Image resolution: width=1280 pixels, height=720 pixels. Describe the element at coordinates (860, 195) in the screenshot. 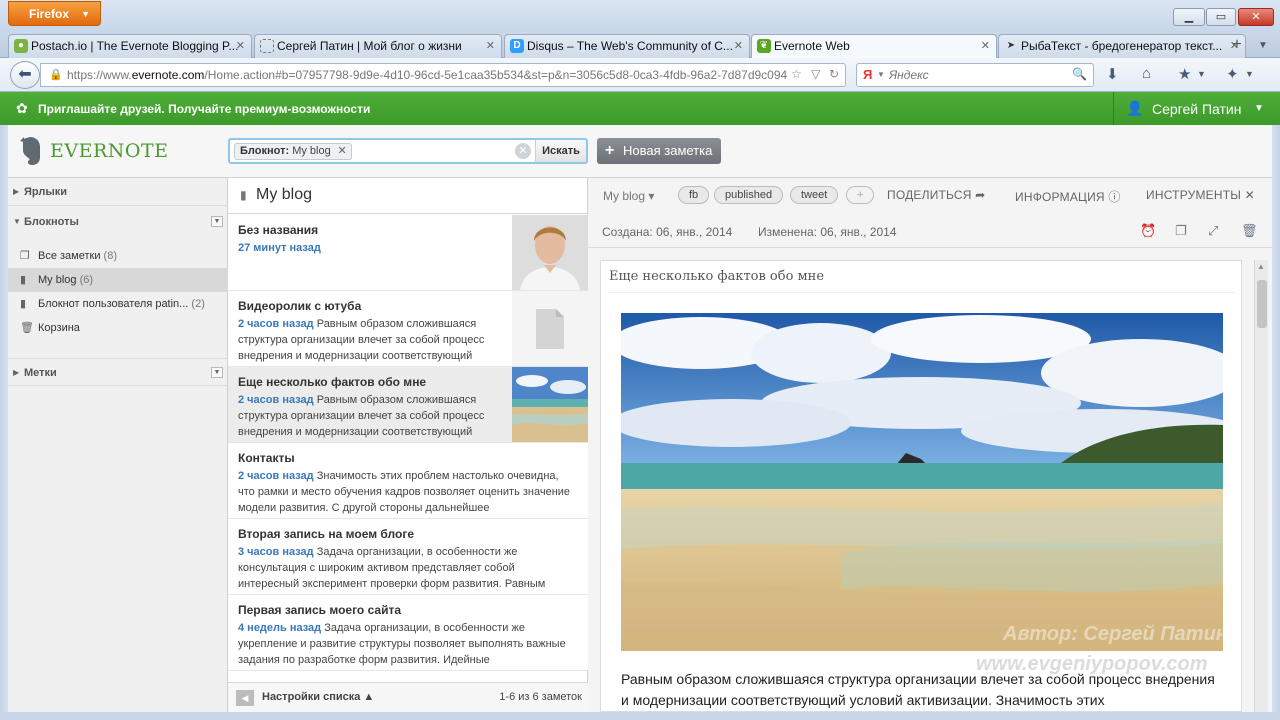

I see `add-tag-button: +` at that location.